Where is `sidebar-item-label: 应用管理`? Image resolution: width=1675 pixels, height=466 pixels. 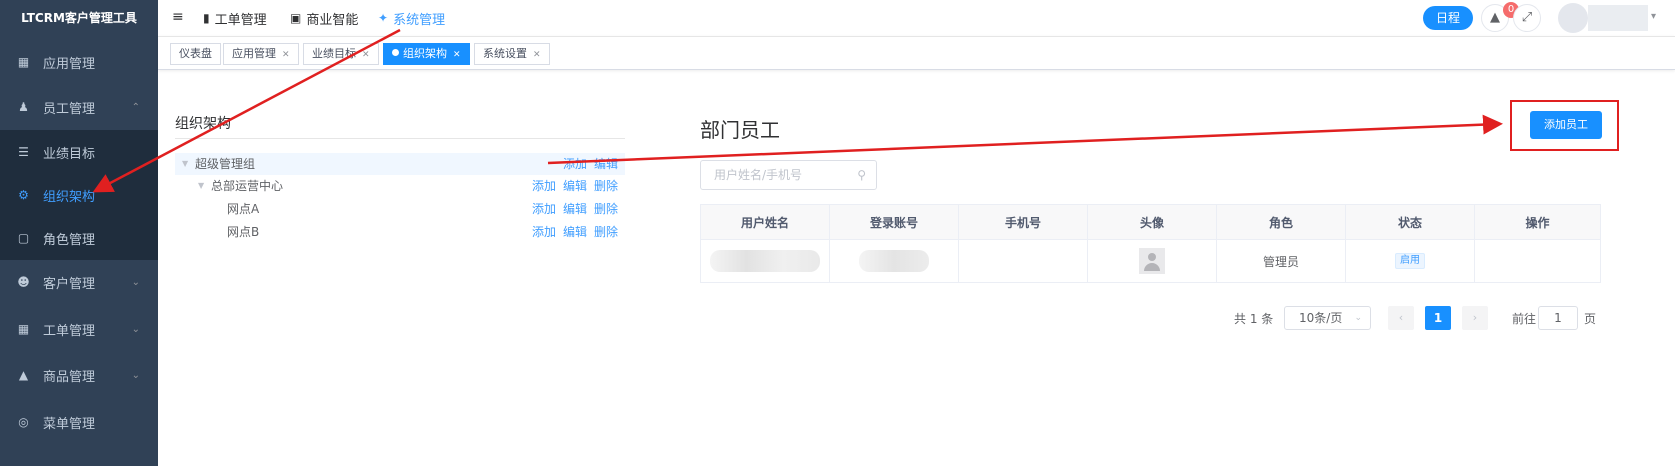 sidebar-item-label: 应用管理 is located at coordinates (69, 64).